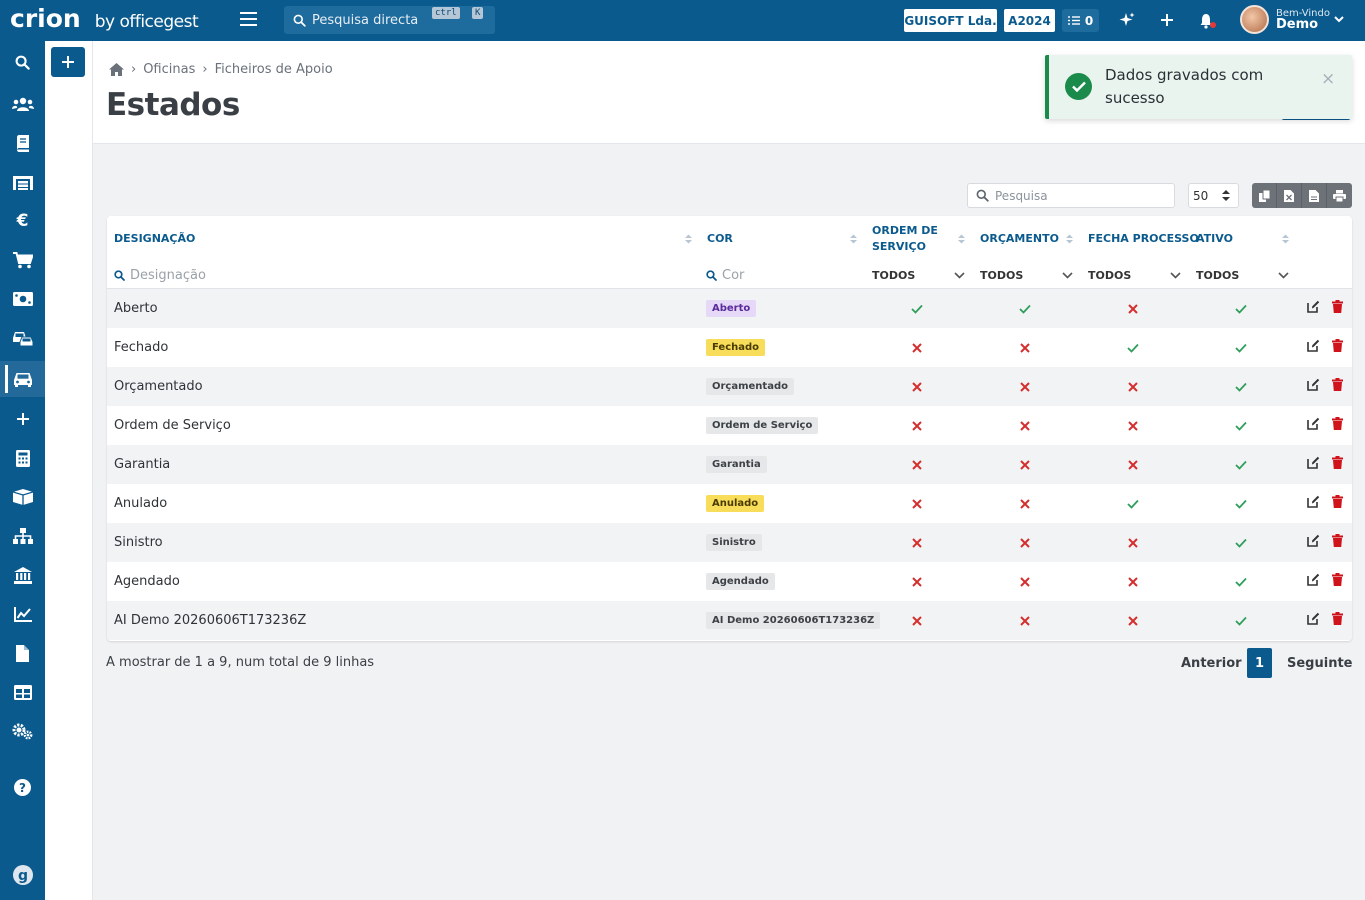 Image resolution: width=1365 pixels, height=900 pixels. I want to click on excel-button, so click(1289, 195).